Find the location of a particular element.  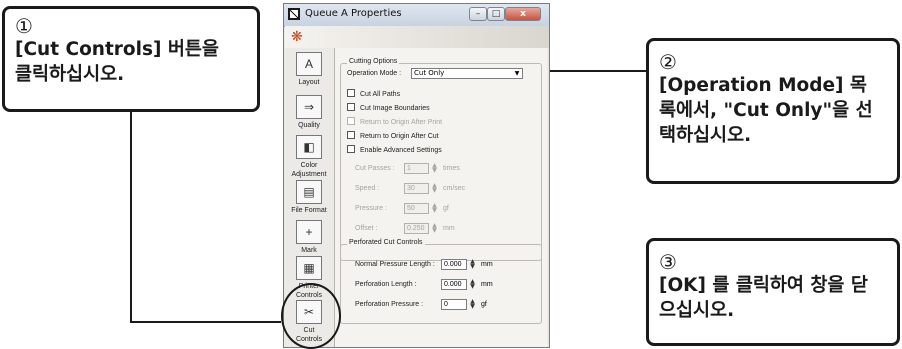

sidebar-item-file-format: ▤ File Format is located at coordinates (309, 197).